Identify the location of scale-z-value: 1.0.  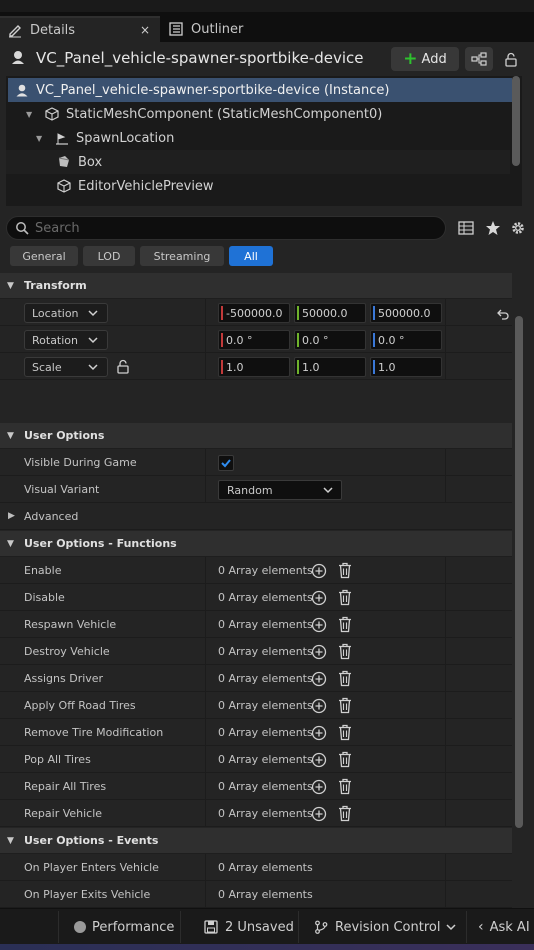
(387, 367).